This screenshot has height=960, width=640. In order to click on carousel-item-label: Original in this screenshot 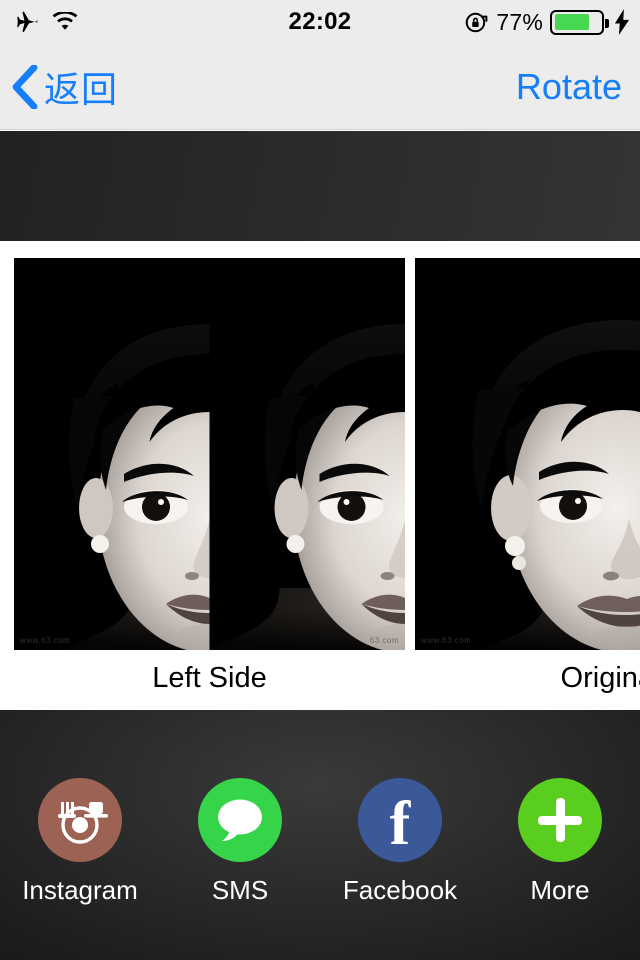, I will do `click(600, 678)`.